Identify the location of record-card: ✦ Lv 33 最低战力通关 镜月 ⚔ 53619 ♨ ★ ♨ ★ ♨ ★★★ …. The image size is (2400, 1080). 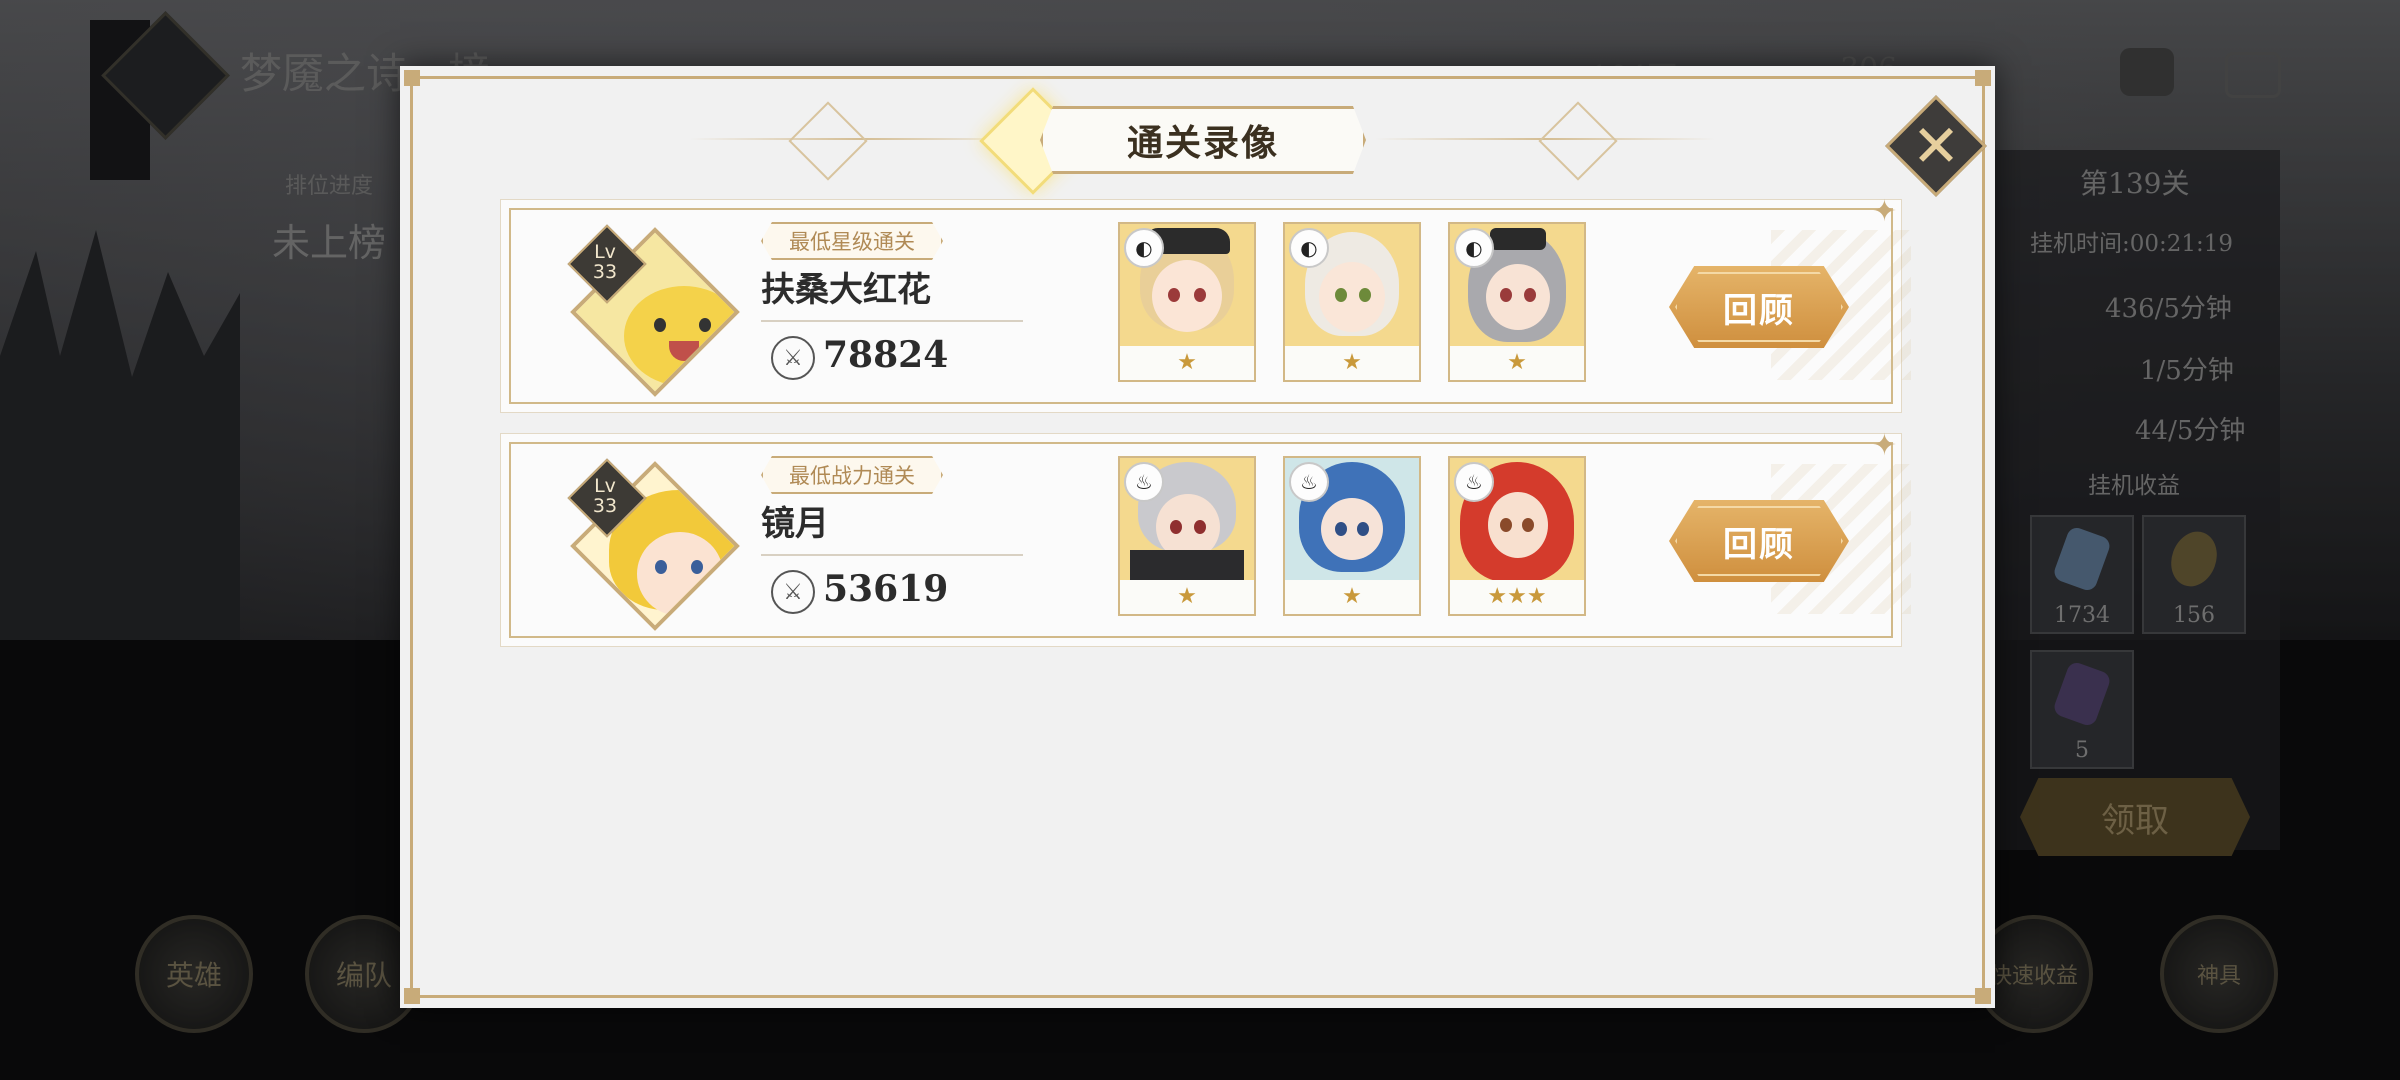
(1205, 537).